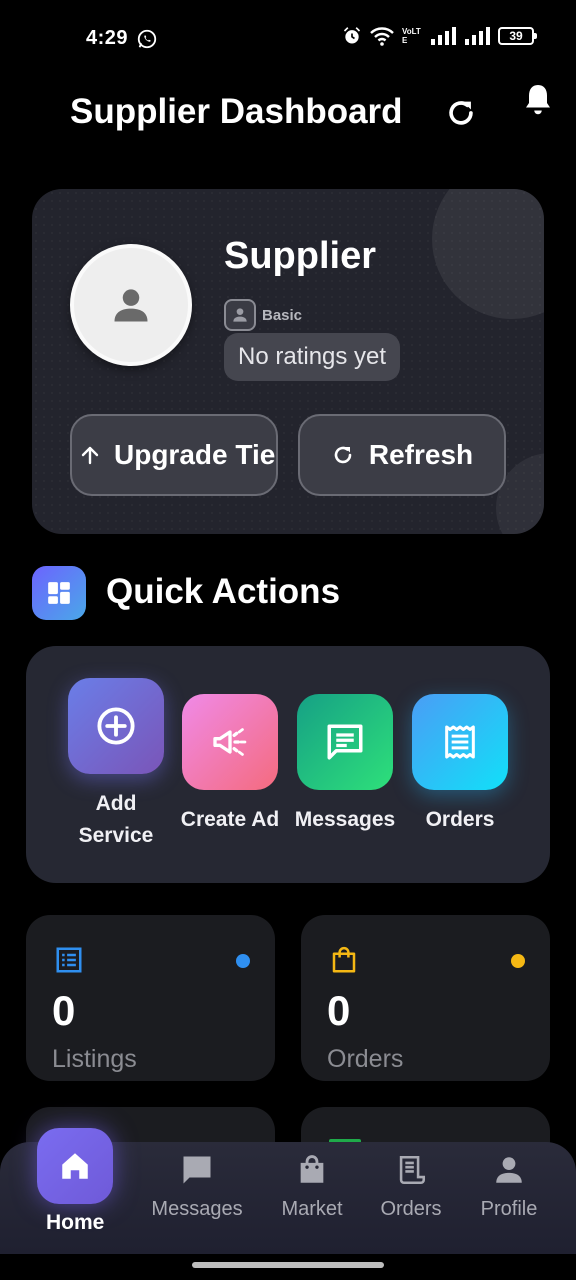  What do you see at coordinates (509, 1186) in the screenshot?
I see `nav-item-profile: Profile` at bounding box center [509, 1186].